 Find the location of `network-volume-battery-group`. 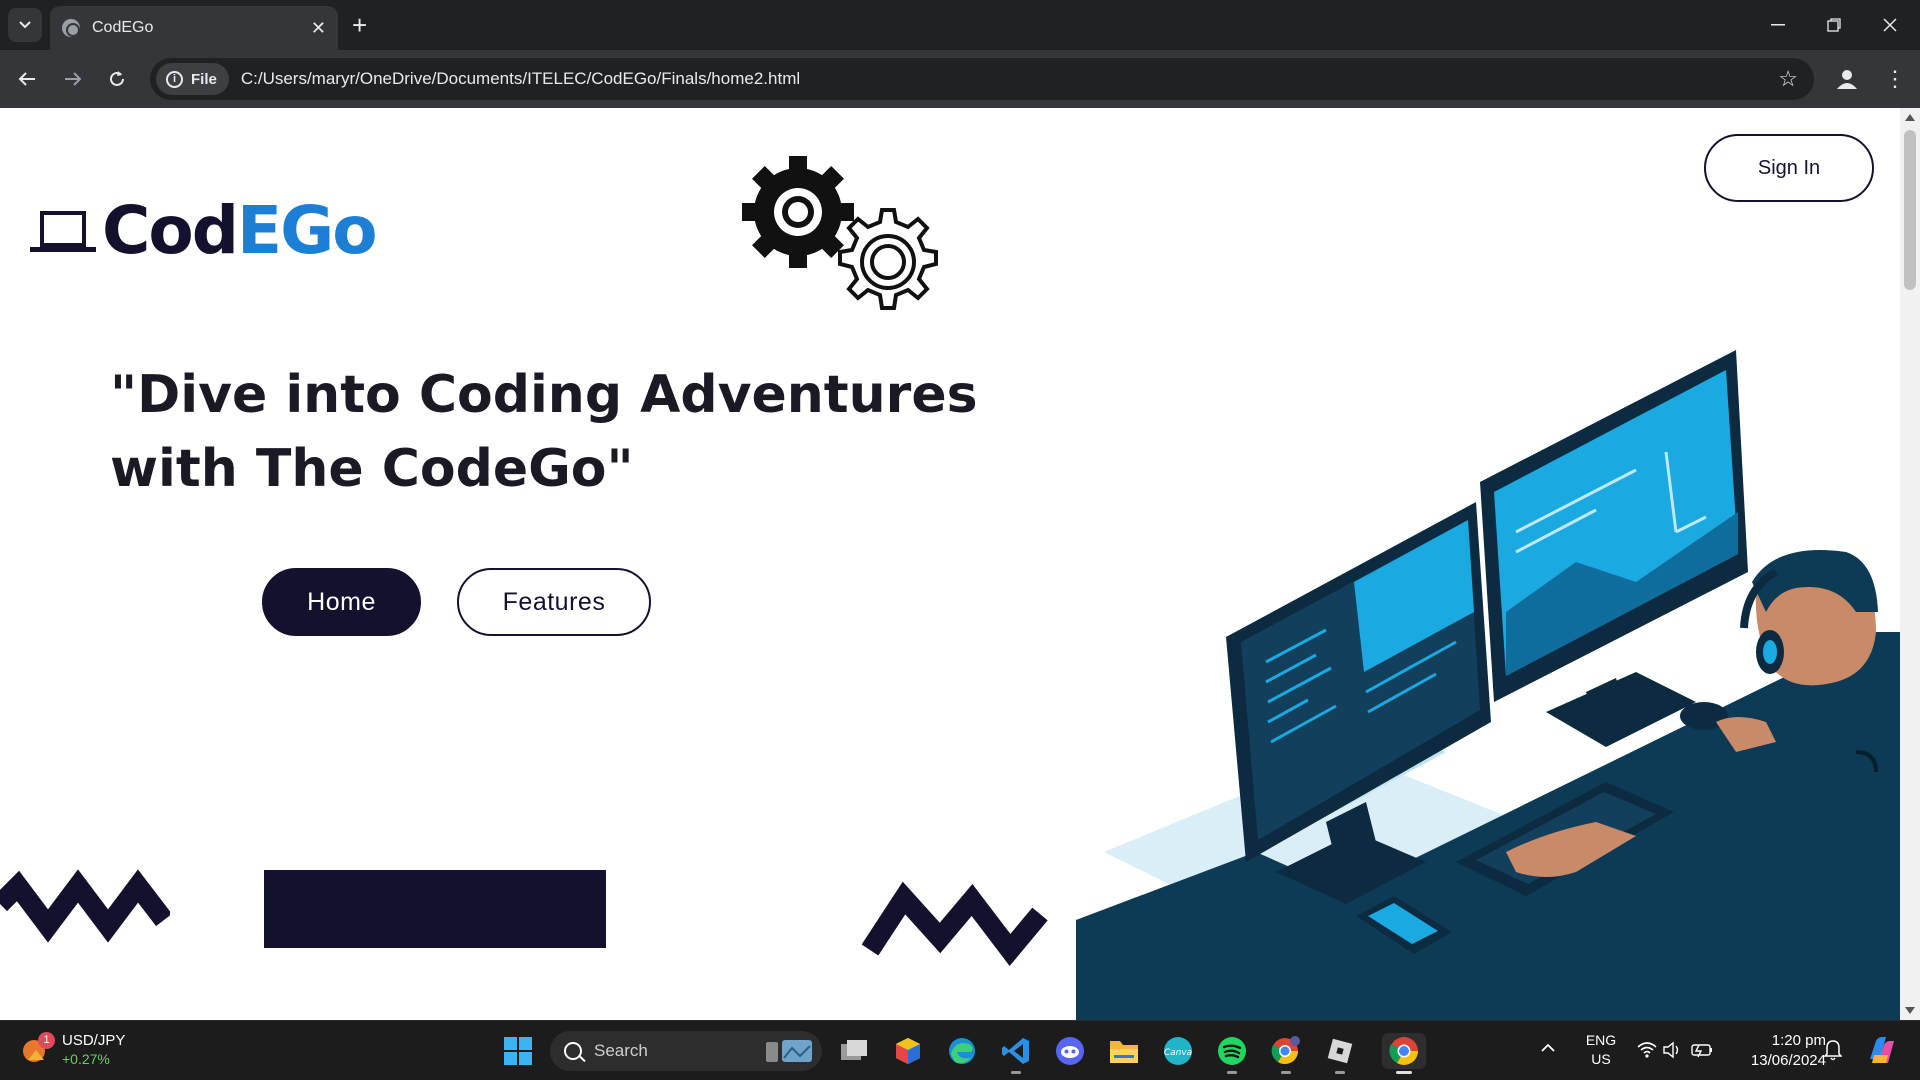

network-volume-battery-group is located at coordinates (1676, 1052).